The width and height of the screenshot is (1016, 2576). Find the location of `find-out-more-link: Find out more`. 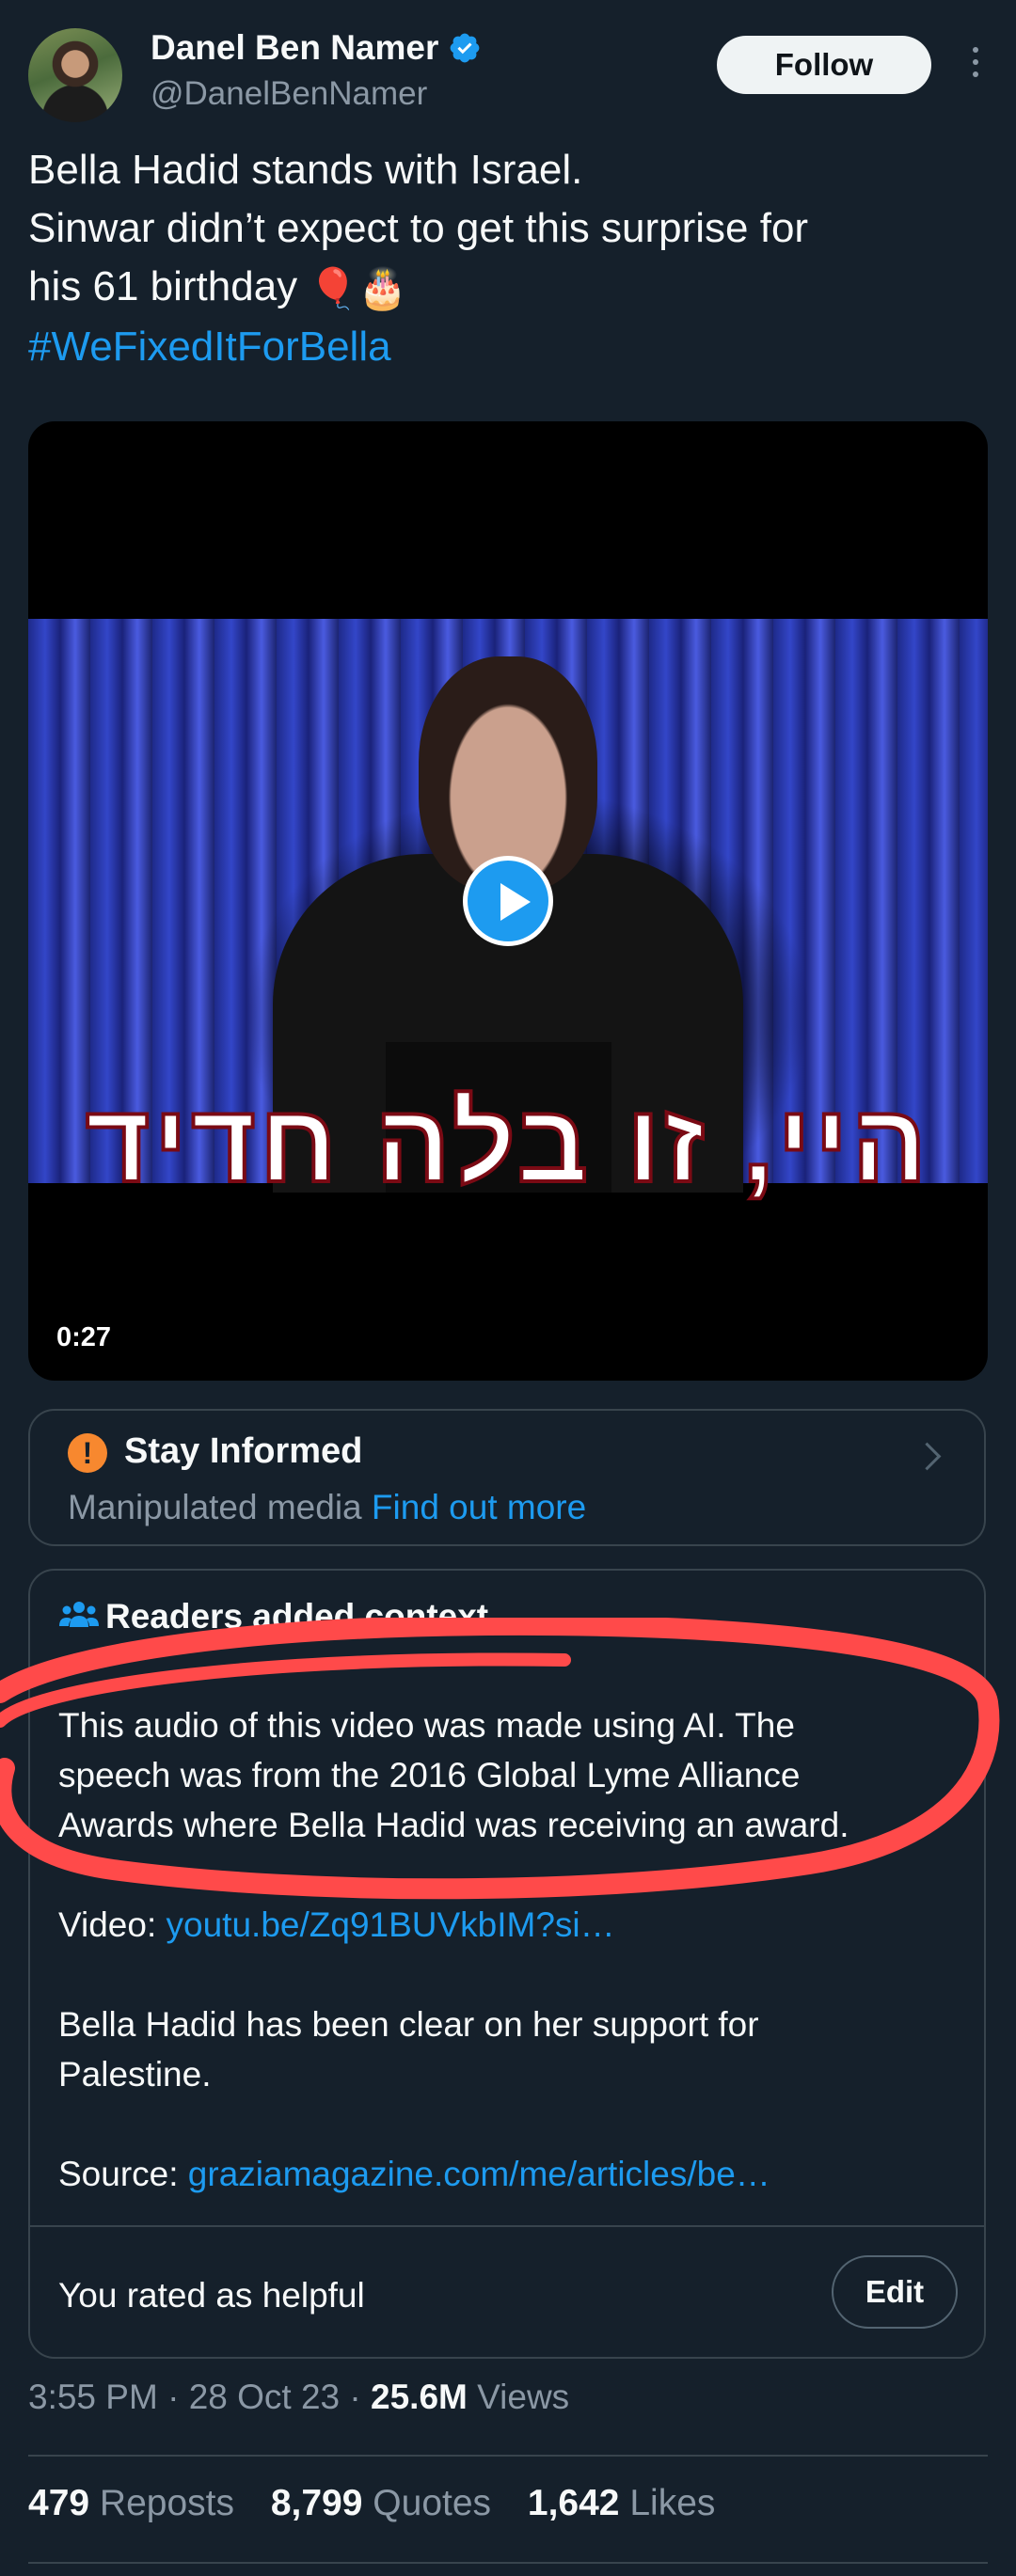

find-out-more-link: Find out more is located at coordinates (479, 1507).